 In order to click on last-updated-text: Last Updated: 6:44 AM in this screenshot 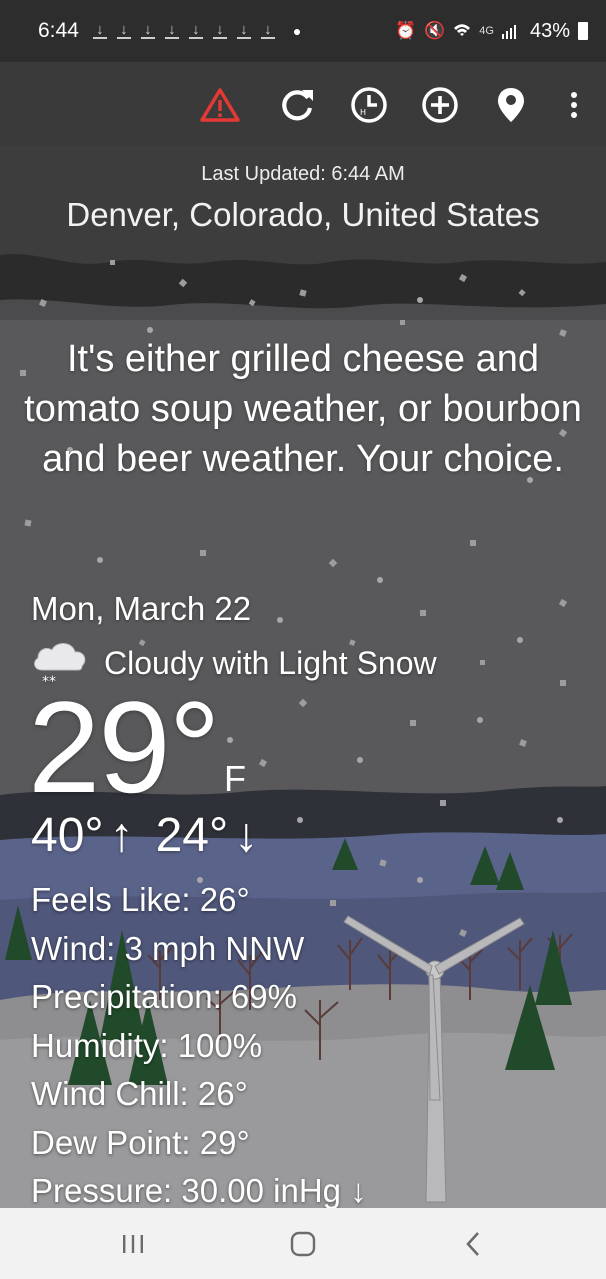, I will do `click(303, 174)`.